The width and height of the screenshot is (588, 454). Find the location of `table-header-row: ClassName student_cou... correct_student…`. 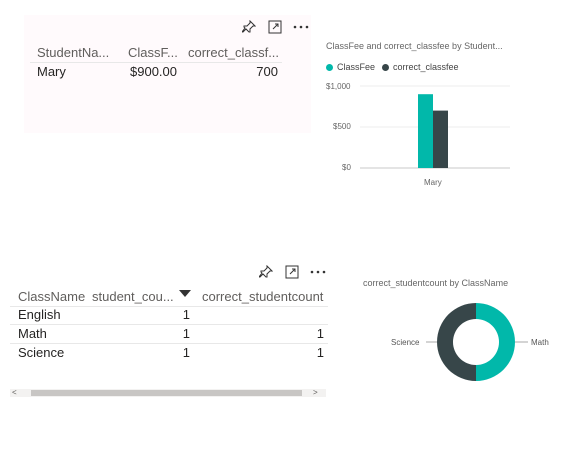

table-header-row: ClassName student_cou... correct_student… is located at coordinates (169, 297).